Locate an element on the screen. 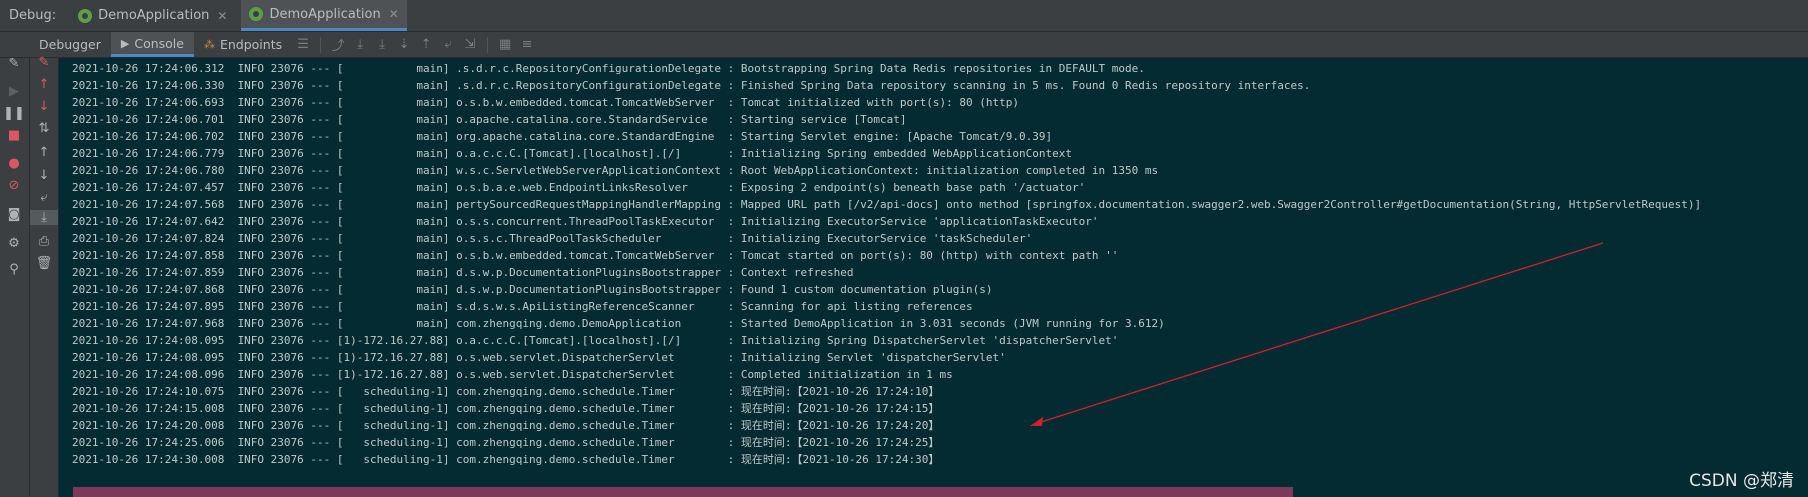  annotation-arrow is located at coordinates (1317, 334).